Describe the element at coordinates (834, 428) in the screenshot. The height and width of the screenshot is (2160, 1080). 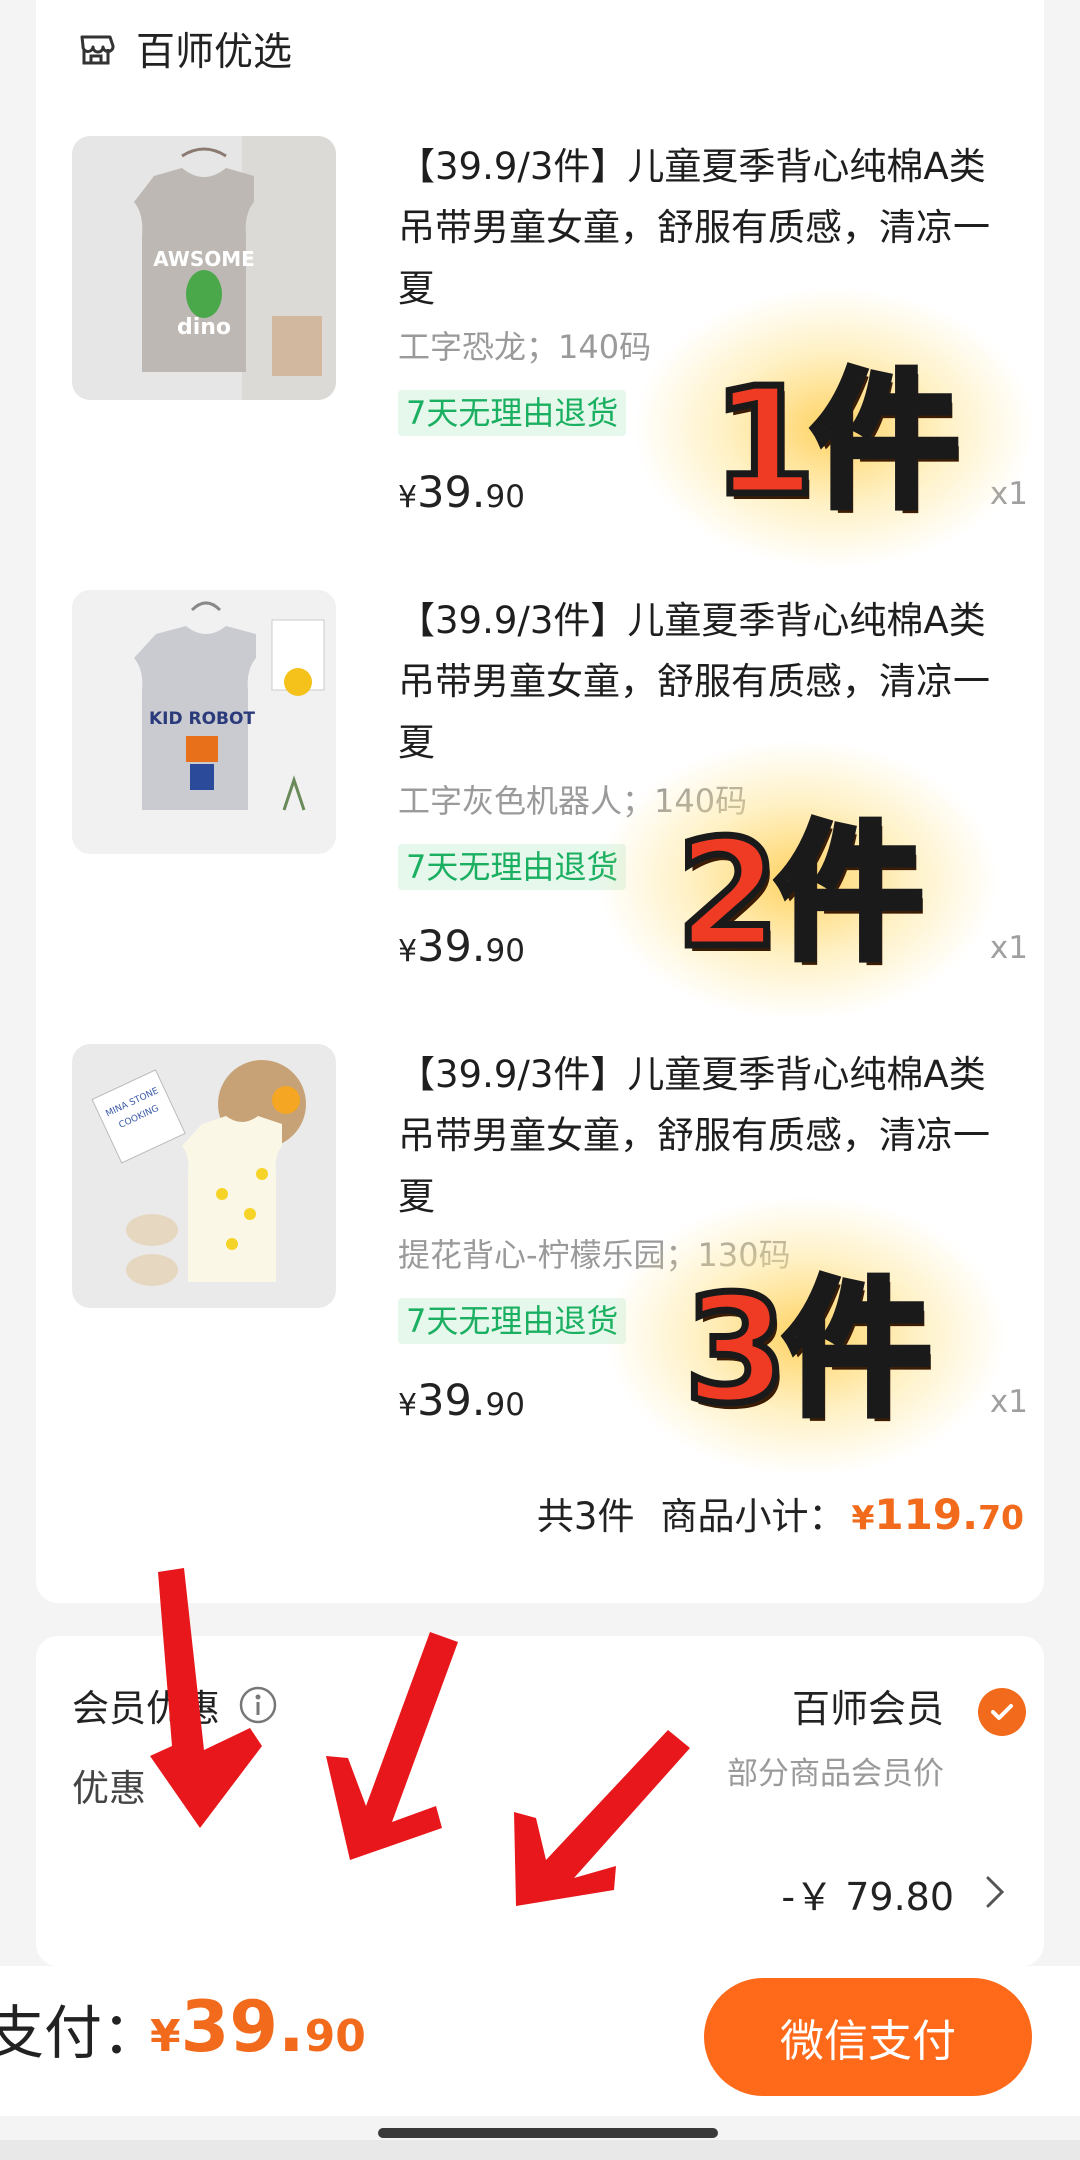
I see `quantity-sticker-1: 1件` at that location.